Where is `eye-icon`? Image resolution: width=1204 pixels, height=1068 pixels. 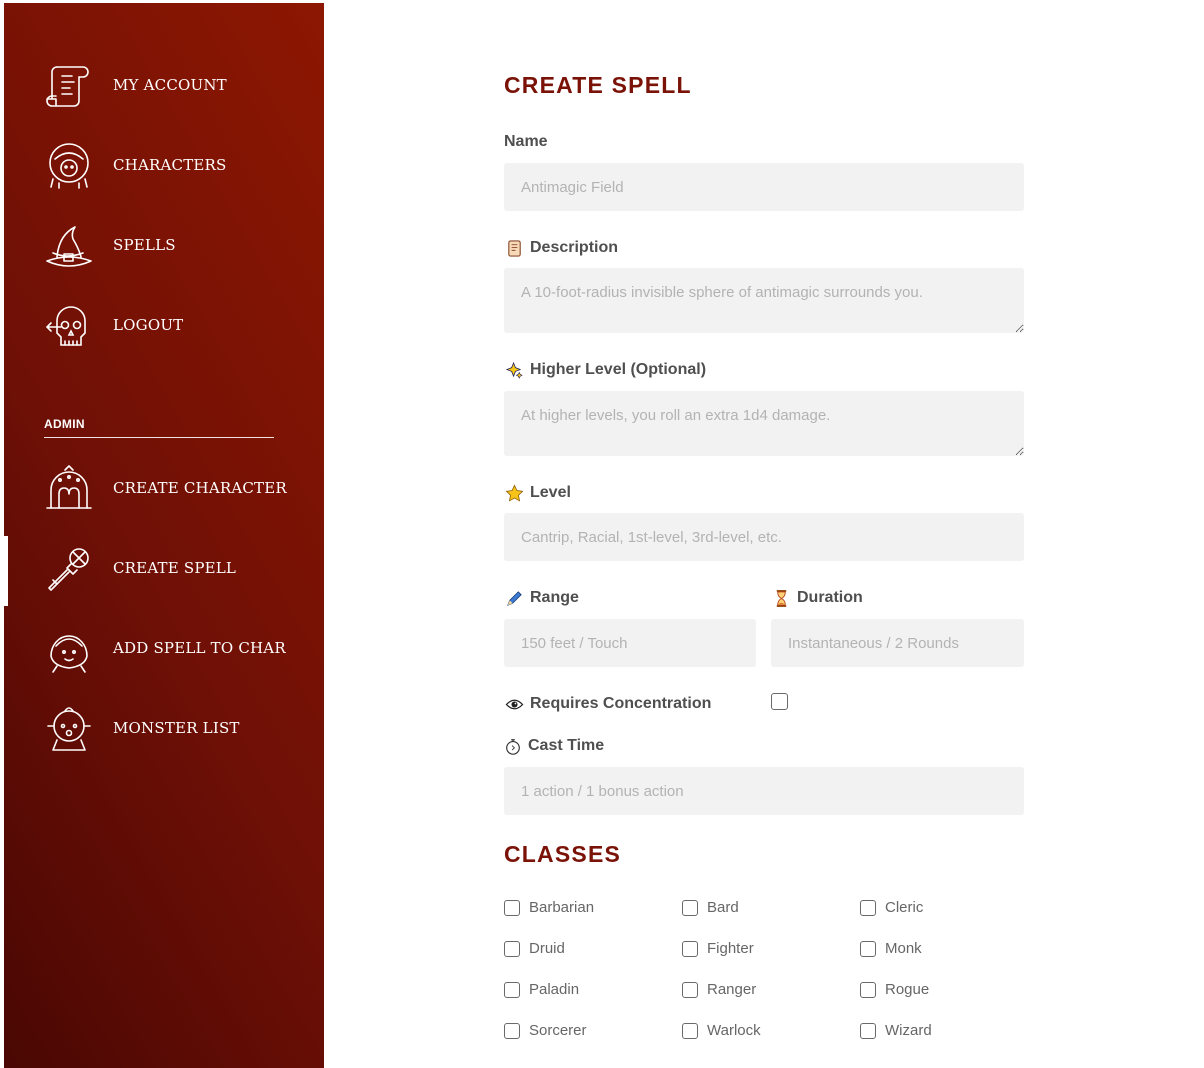 eye-icon is located at coordinates (514, 704).